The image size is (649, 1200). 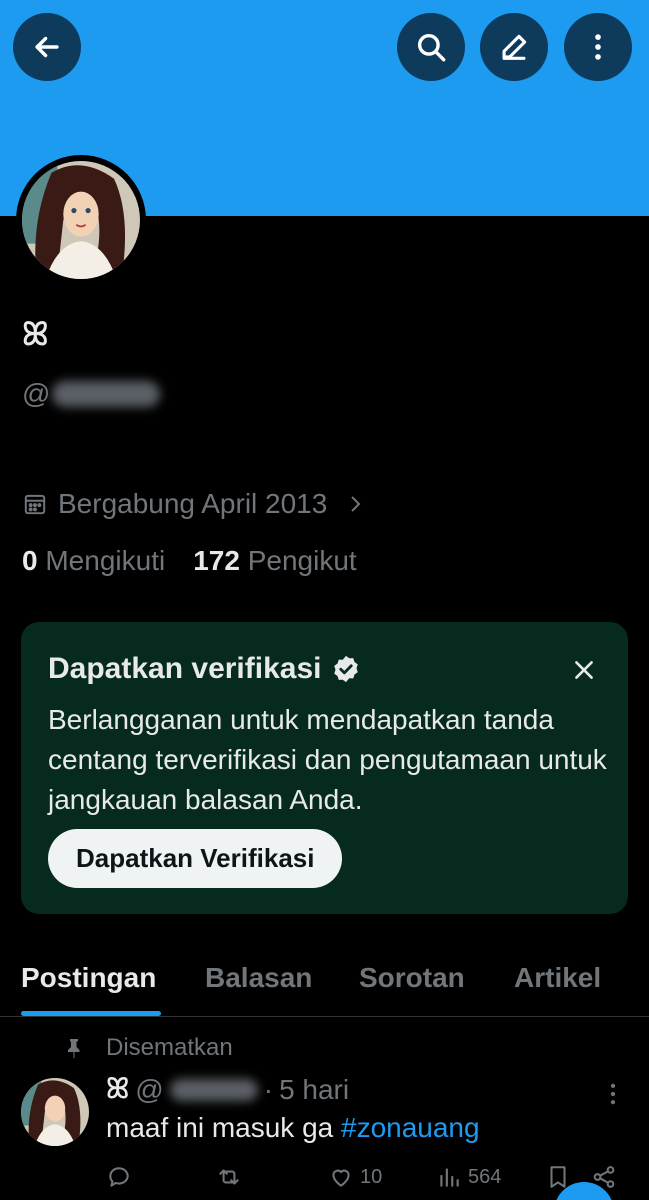 I want to click on profile-tabs: Postingan Balasan Sorotan Artikel, so click(x=324, y=978).